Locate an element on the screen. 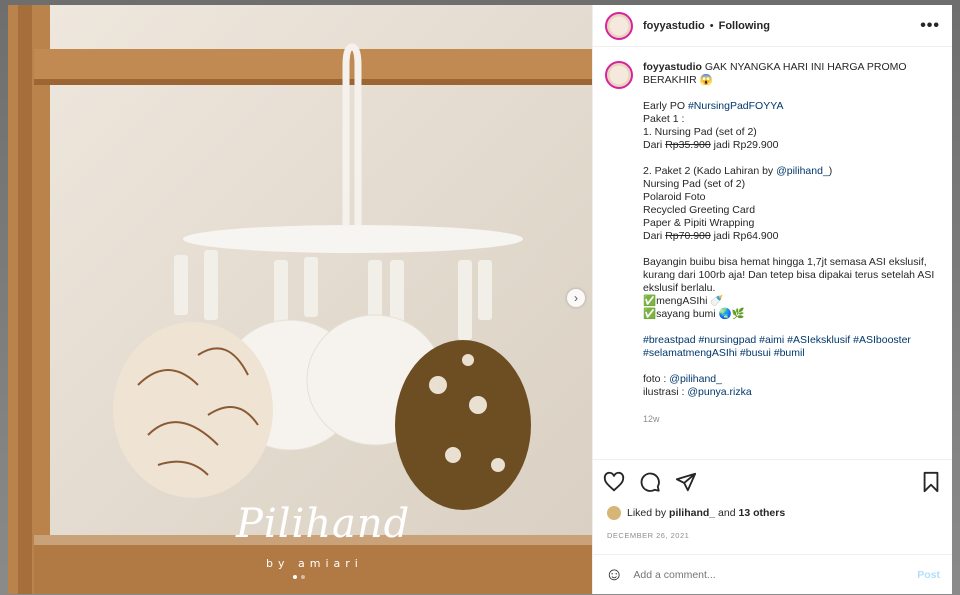 This screenshot has height=595, width=960. following-button: Following is located at coordinates (744, 26).